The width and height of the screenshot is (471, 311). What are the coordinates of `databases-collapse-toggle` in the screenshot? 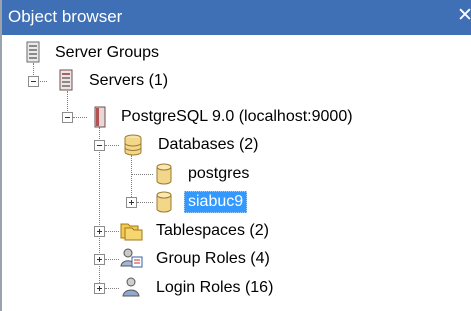 It's located at (99, 145).